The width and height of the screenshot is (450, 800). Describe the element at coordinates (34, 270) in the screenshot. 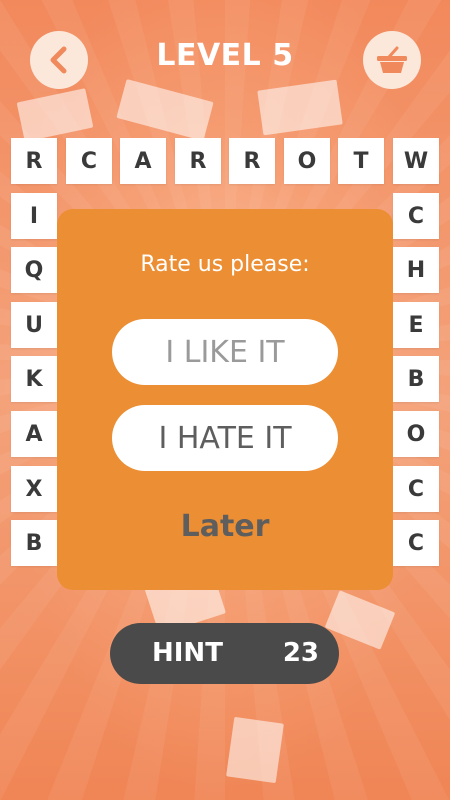

I see `letter-tile: Q` at that location.